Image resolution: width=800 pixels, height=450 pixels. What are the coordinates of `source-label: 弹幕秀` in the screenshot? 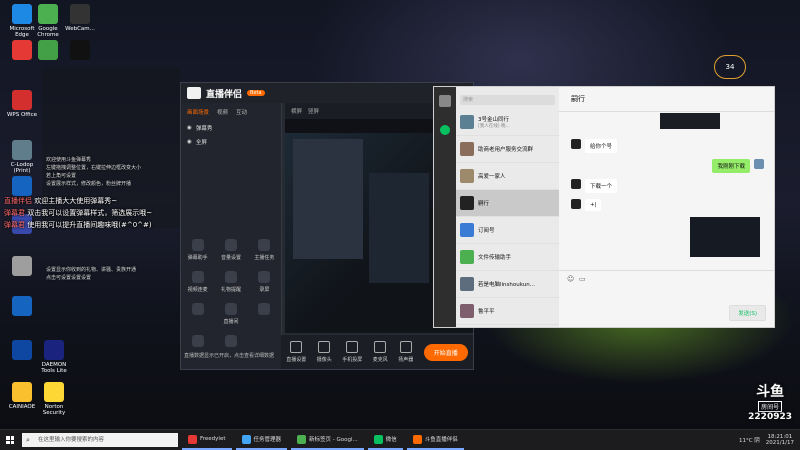 It's located at (204, 129).